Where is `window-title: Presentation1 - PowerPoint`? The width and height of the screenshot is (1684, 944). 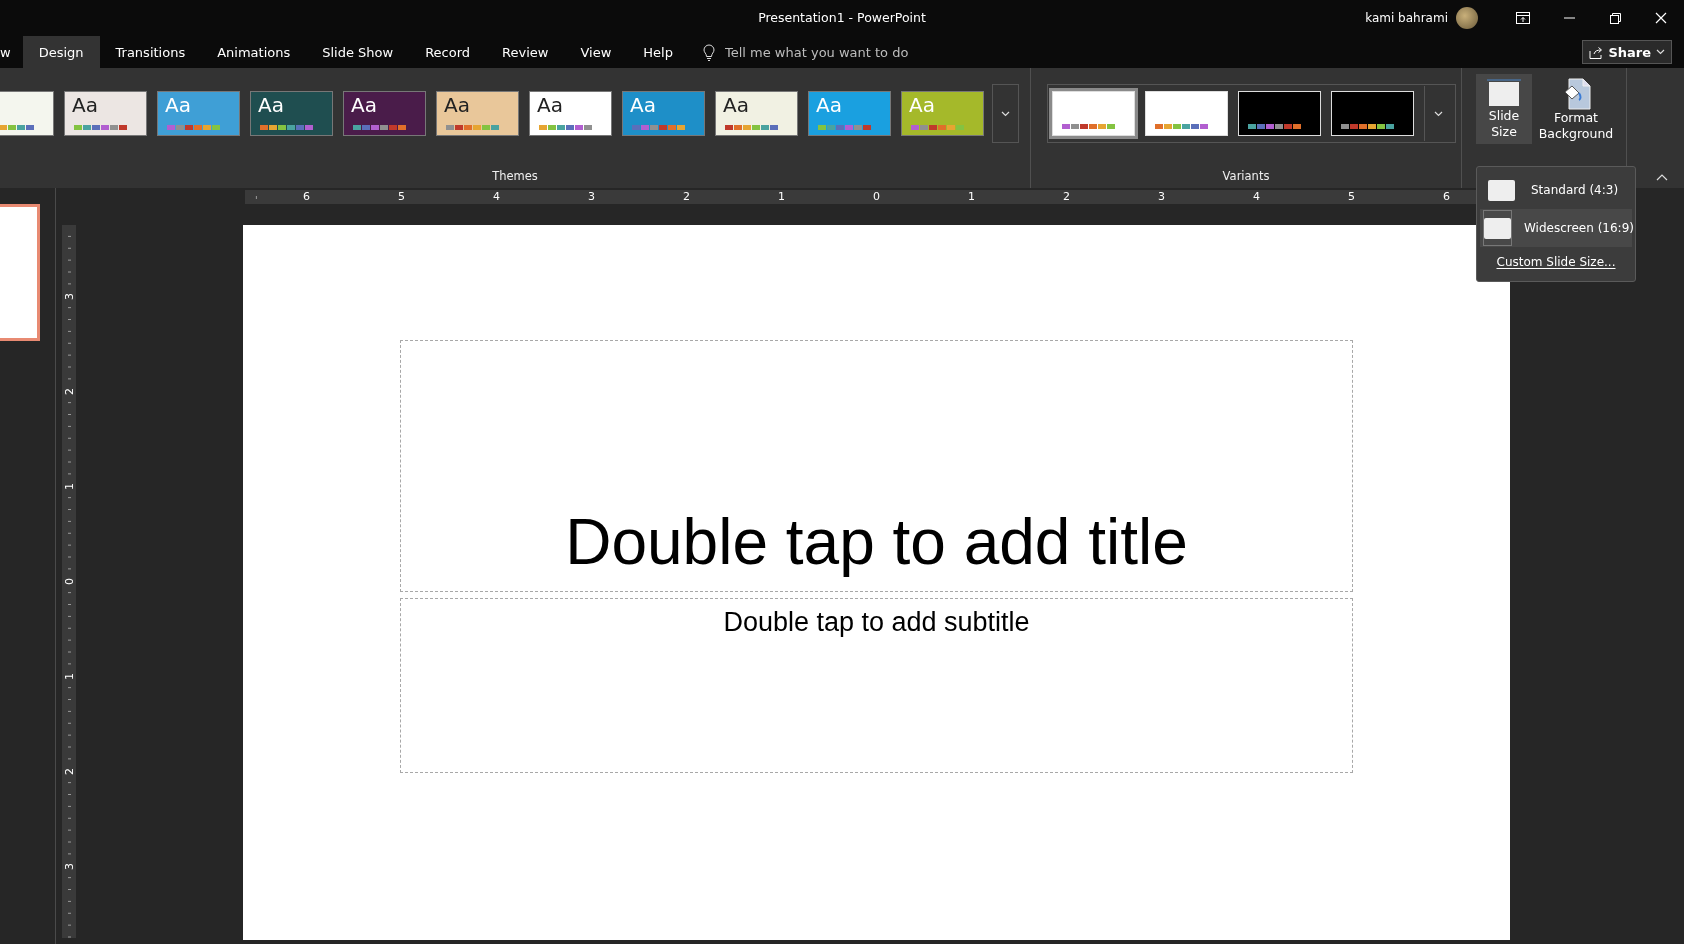 window-title: Presentation1 - PowerPoint is located at coordinates (842, 17).